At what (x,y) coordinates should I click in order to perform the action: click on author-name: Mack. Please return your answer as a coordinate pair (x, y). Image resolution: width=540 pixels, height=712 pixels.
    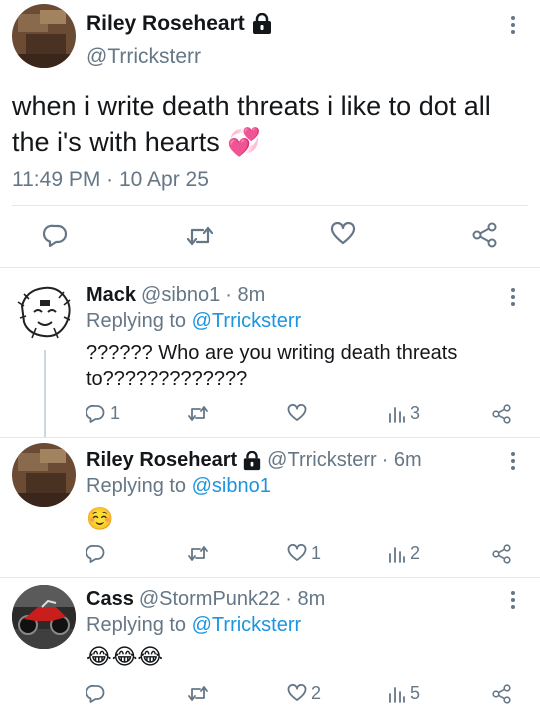
    Looking at the image, I should click on (111, 295).